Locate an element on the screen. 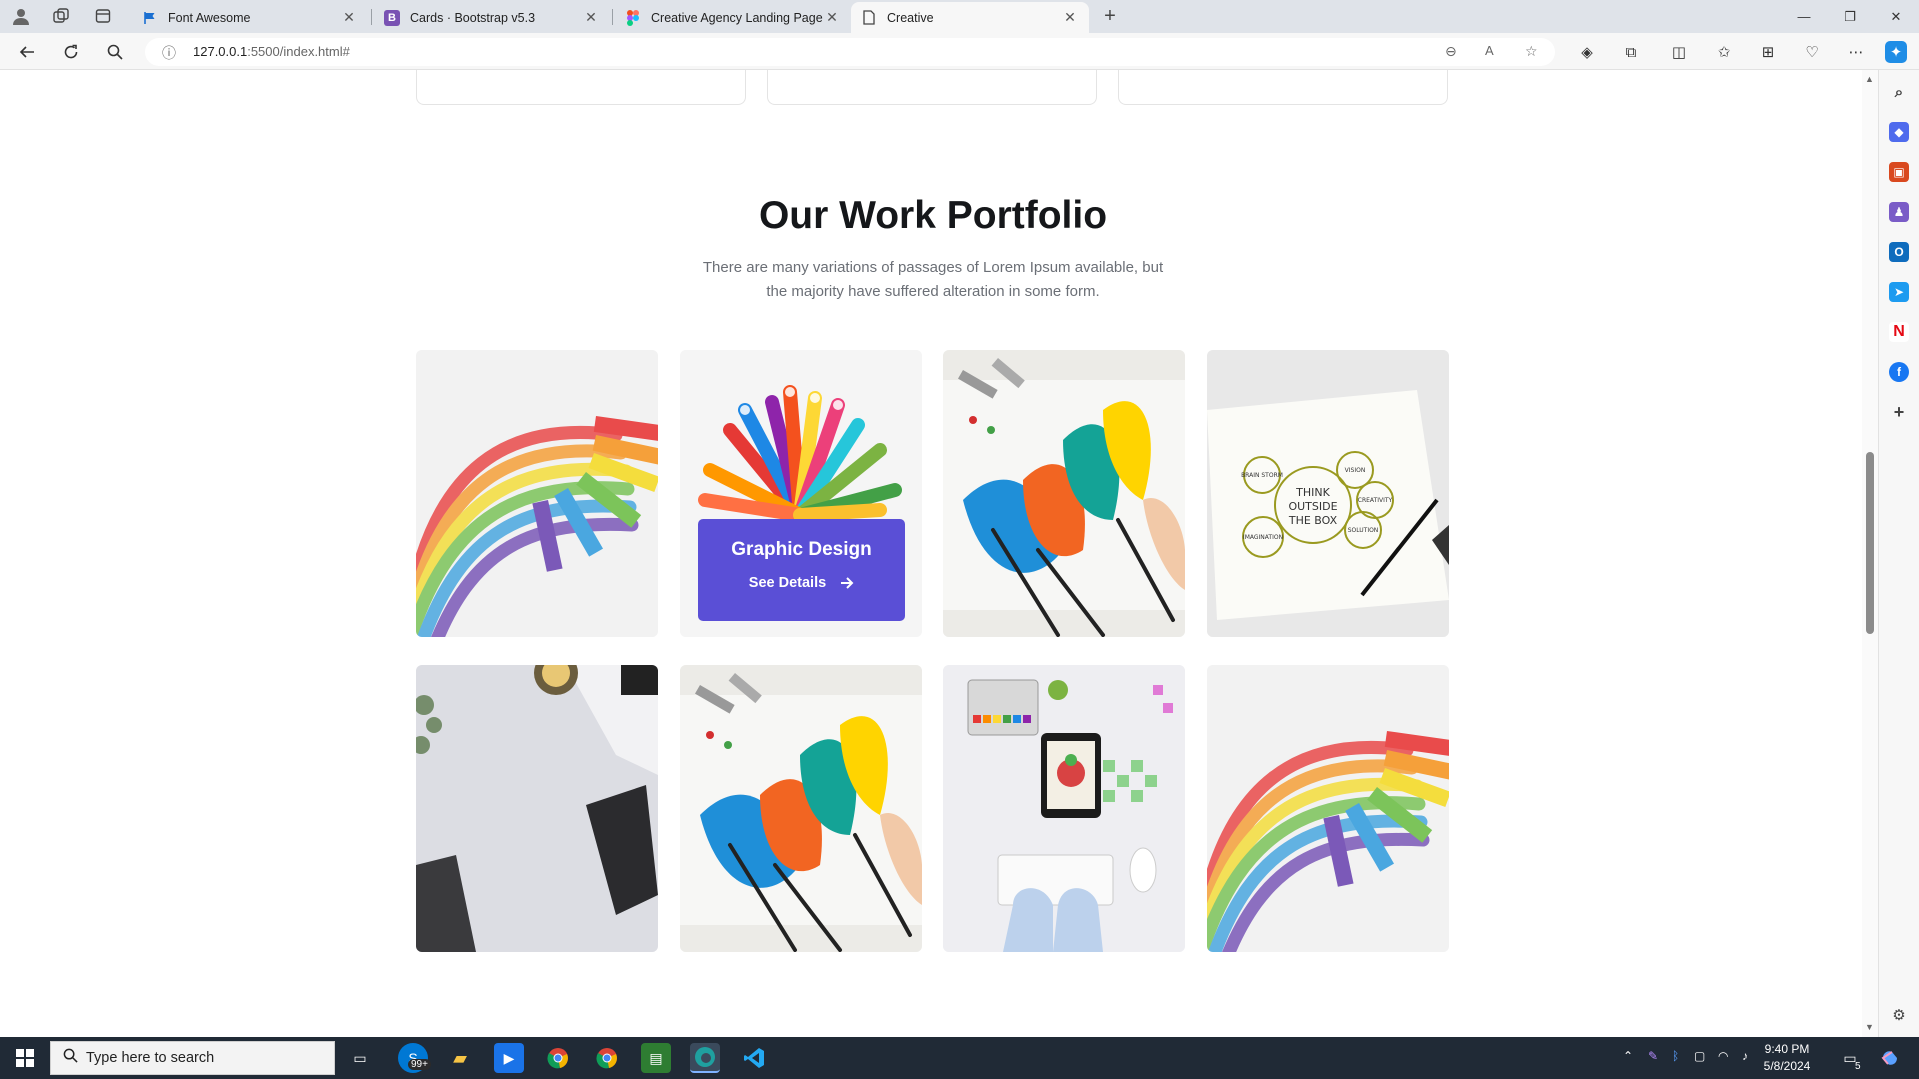  figma-logo-icon is located at coordinates (633, 17).